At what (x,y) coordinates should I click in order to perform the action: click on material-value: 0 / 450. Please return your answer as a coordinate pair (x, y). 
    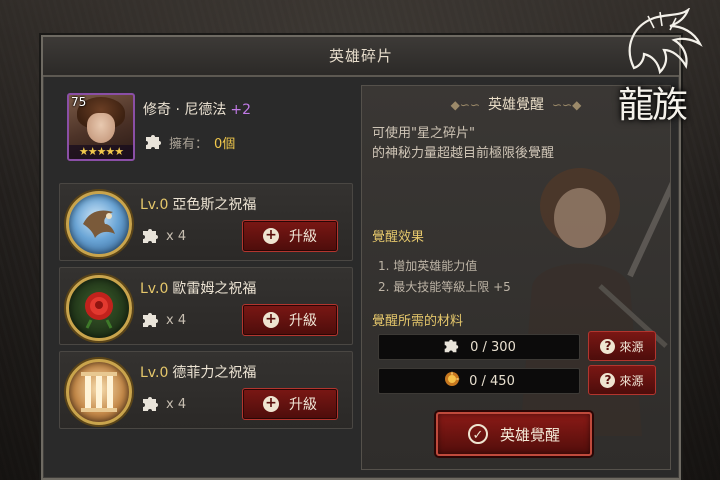
    Looking at the image, I should click on (492, 381).